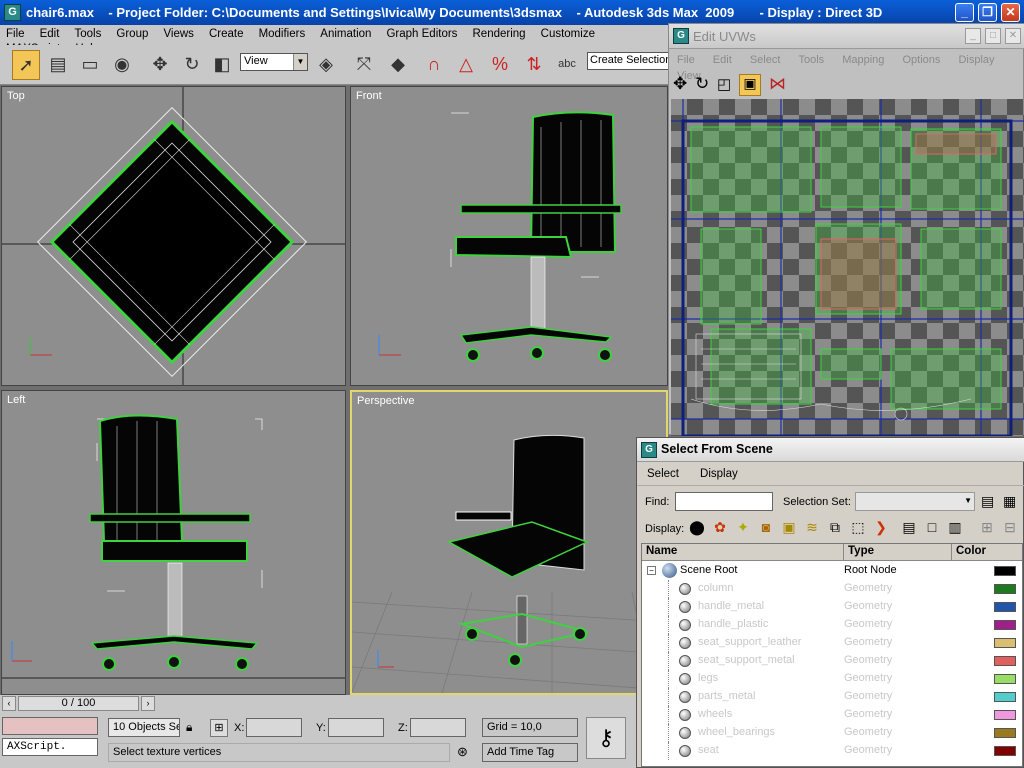 This screenshot has height=768, width=1024. I want to click on table-row-root: − Scene Root Root Node, so click(832, 571).